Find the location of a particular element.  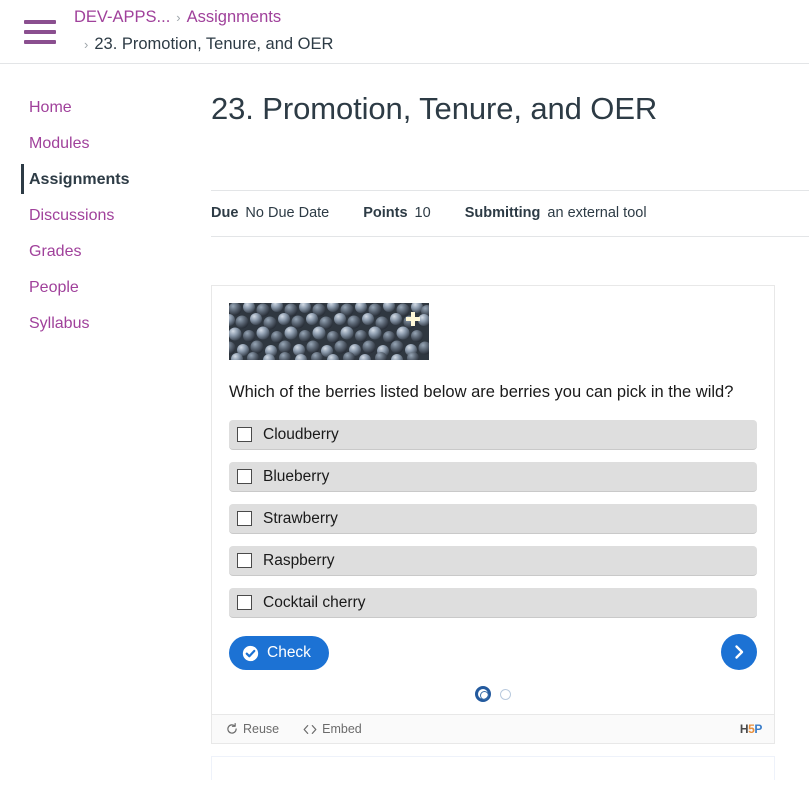

sidebar-item-syllabus: Syllabus is located at coordinates (95, 324).